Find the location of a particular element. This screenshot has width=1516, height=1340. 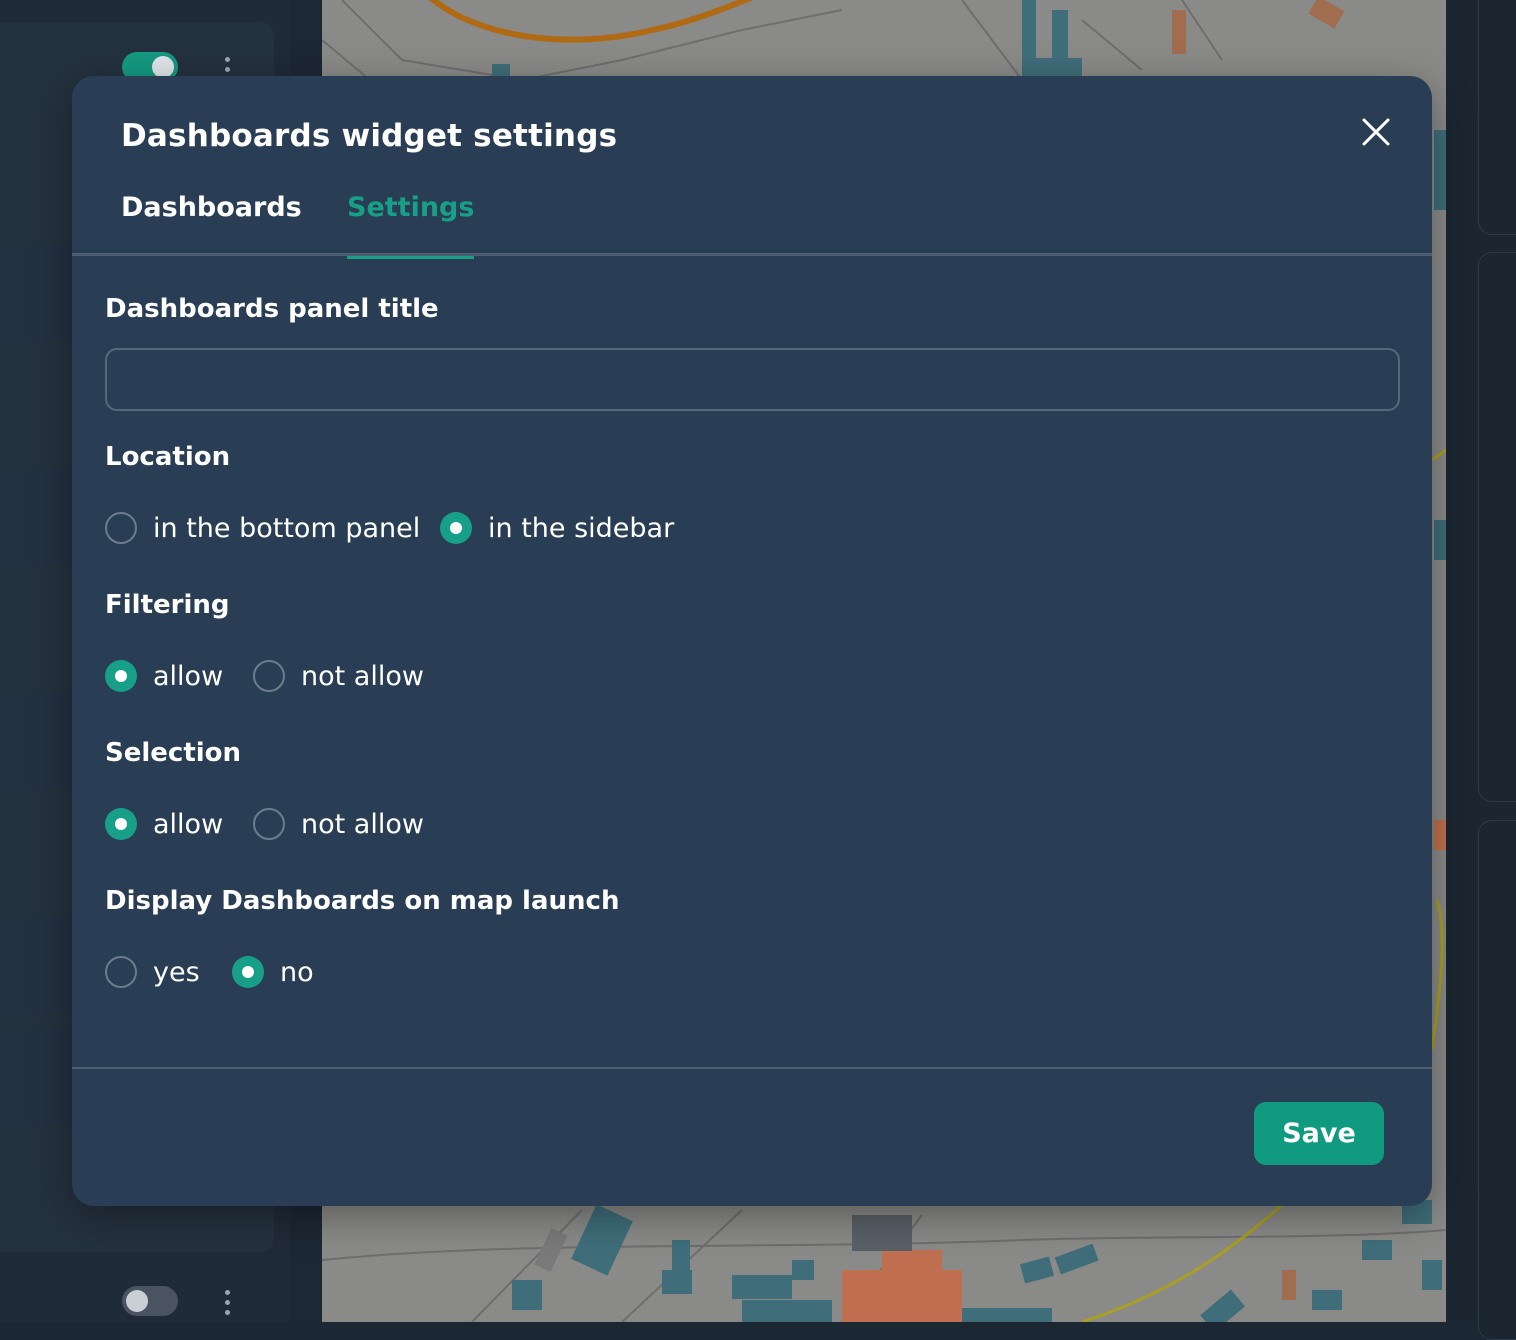

display-on-launch-radio-group: yes no is located at coordinates (265, 972).